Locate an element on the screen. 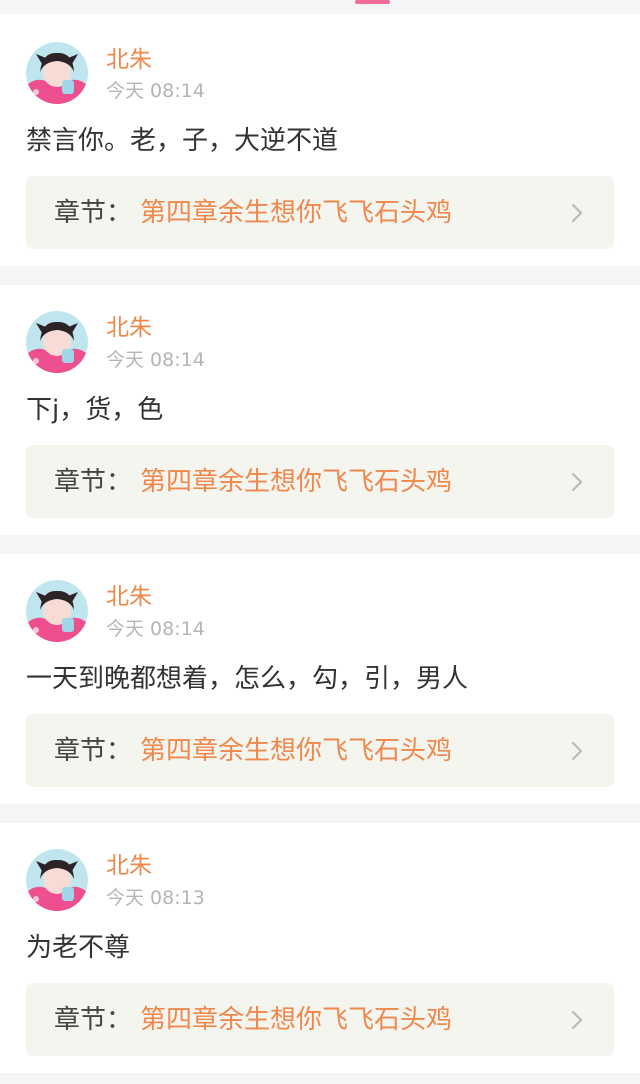  comment-text: 一天到晚都想着，怎么，勾，引，男人 is located at coordinates (247, 679).